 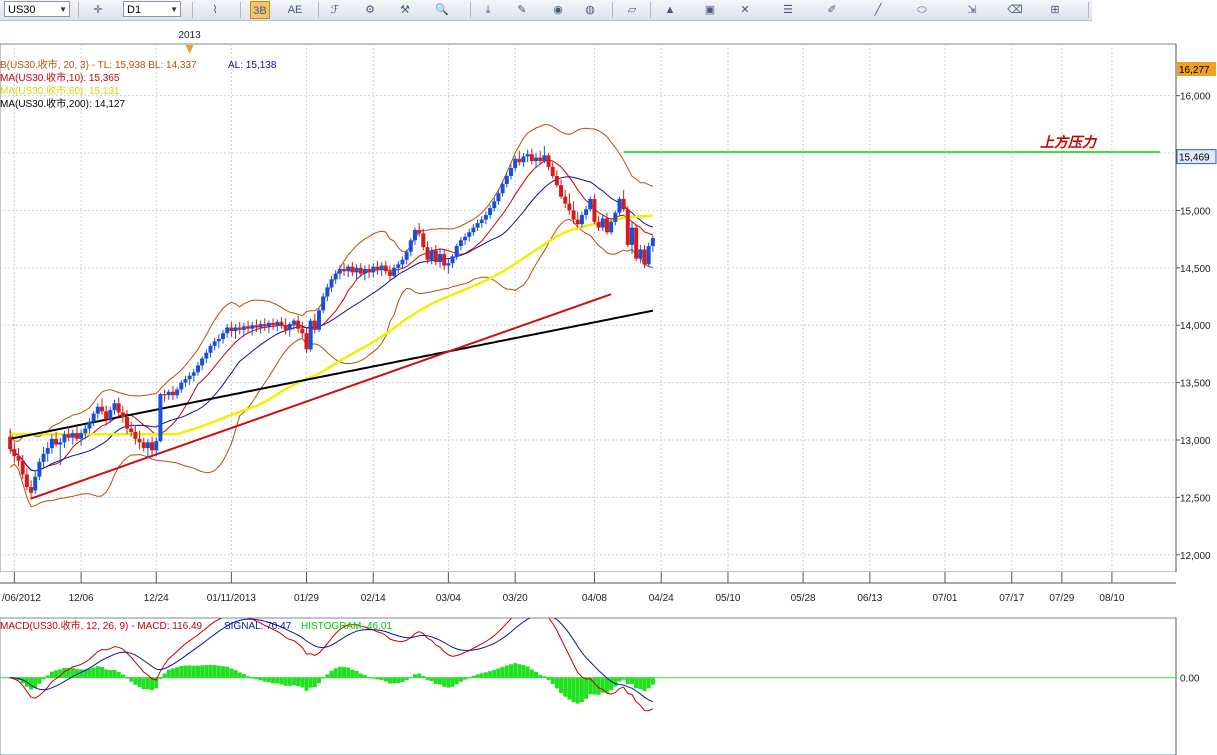 What do you see at coordinates (174, 9) in the screenshot?
I see `chevron-down-icon: ▼` at bounding box center [174, 9].